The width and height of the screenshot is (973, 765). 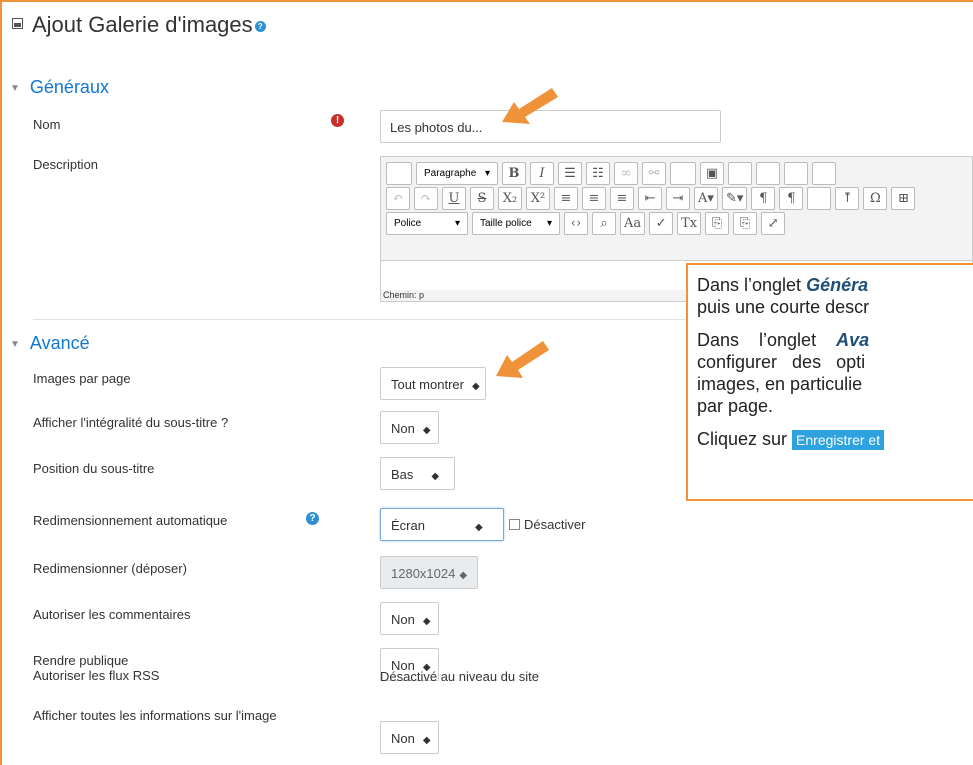 I want to click on clear-format-icon: ✓, so click(x=661, y=223).